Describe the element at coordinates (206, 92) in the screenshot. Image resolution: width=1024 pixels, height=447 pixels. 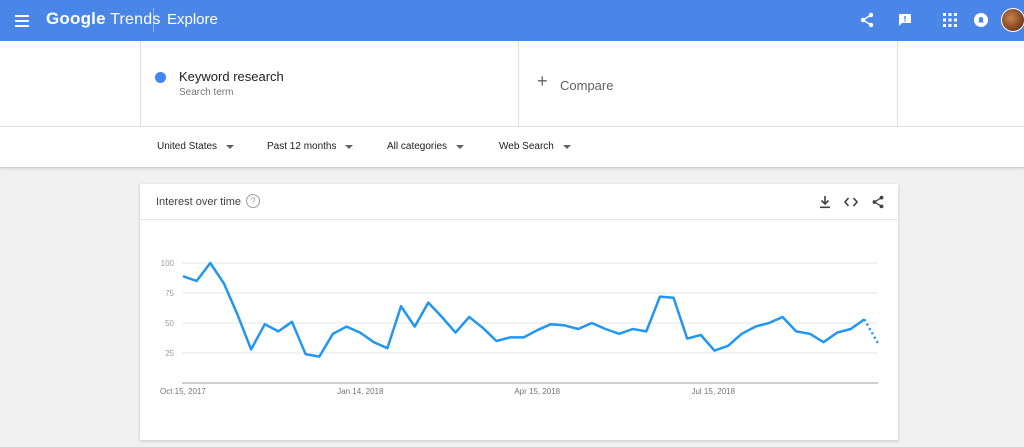
I see `search-term-type: Search term` at that location.